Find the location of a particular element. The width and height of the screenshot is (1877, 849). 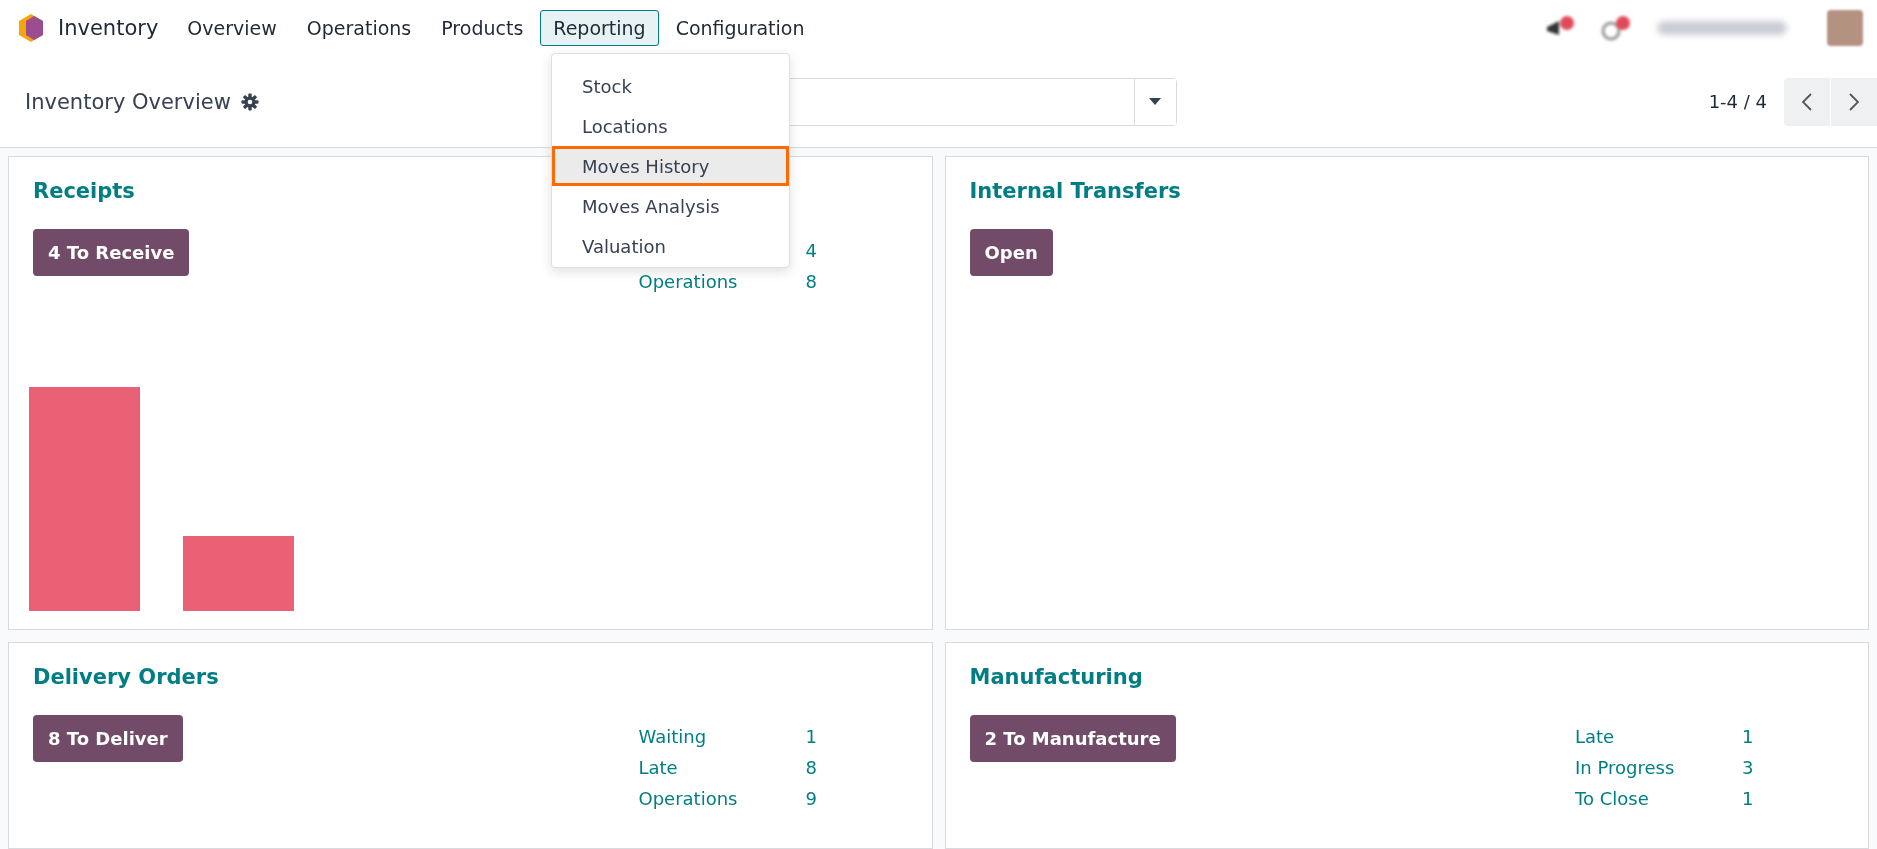

stat-link: In Progress is located at coordinates (1658, 767).